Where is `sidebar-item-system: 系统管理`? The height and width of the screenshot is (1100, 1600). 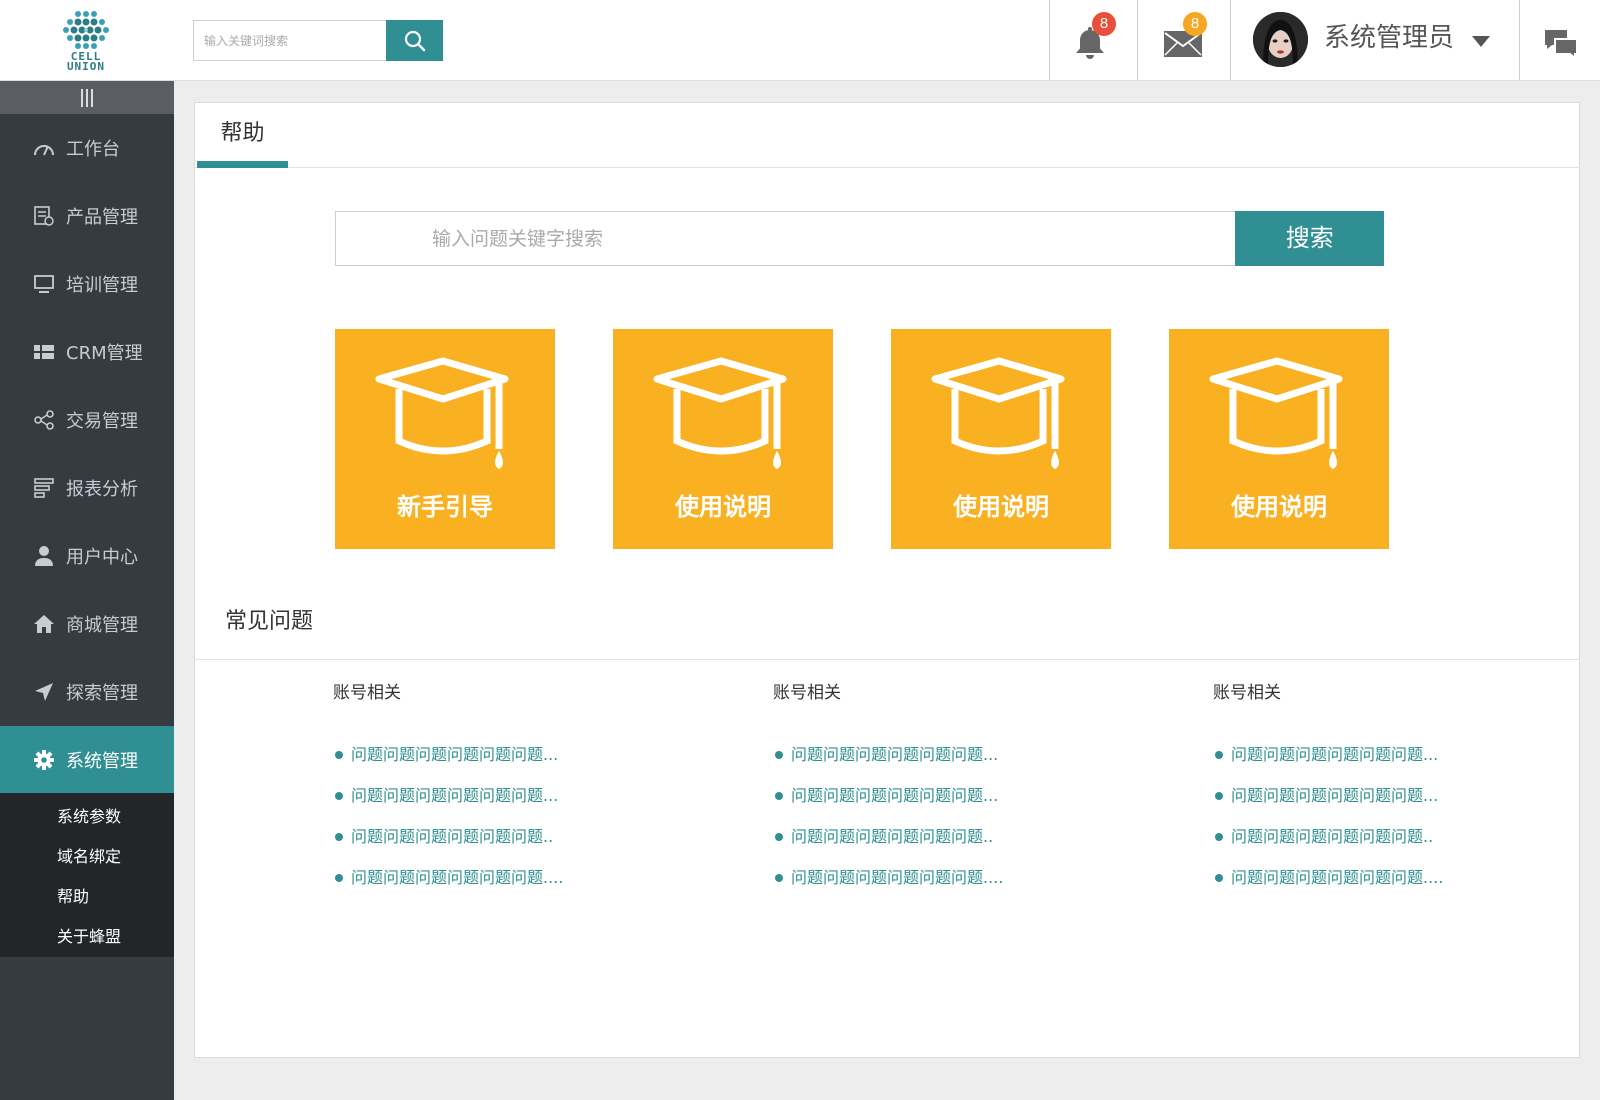
sidebar-item-system: 系统管理 is located at coordinates (87, 759).